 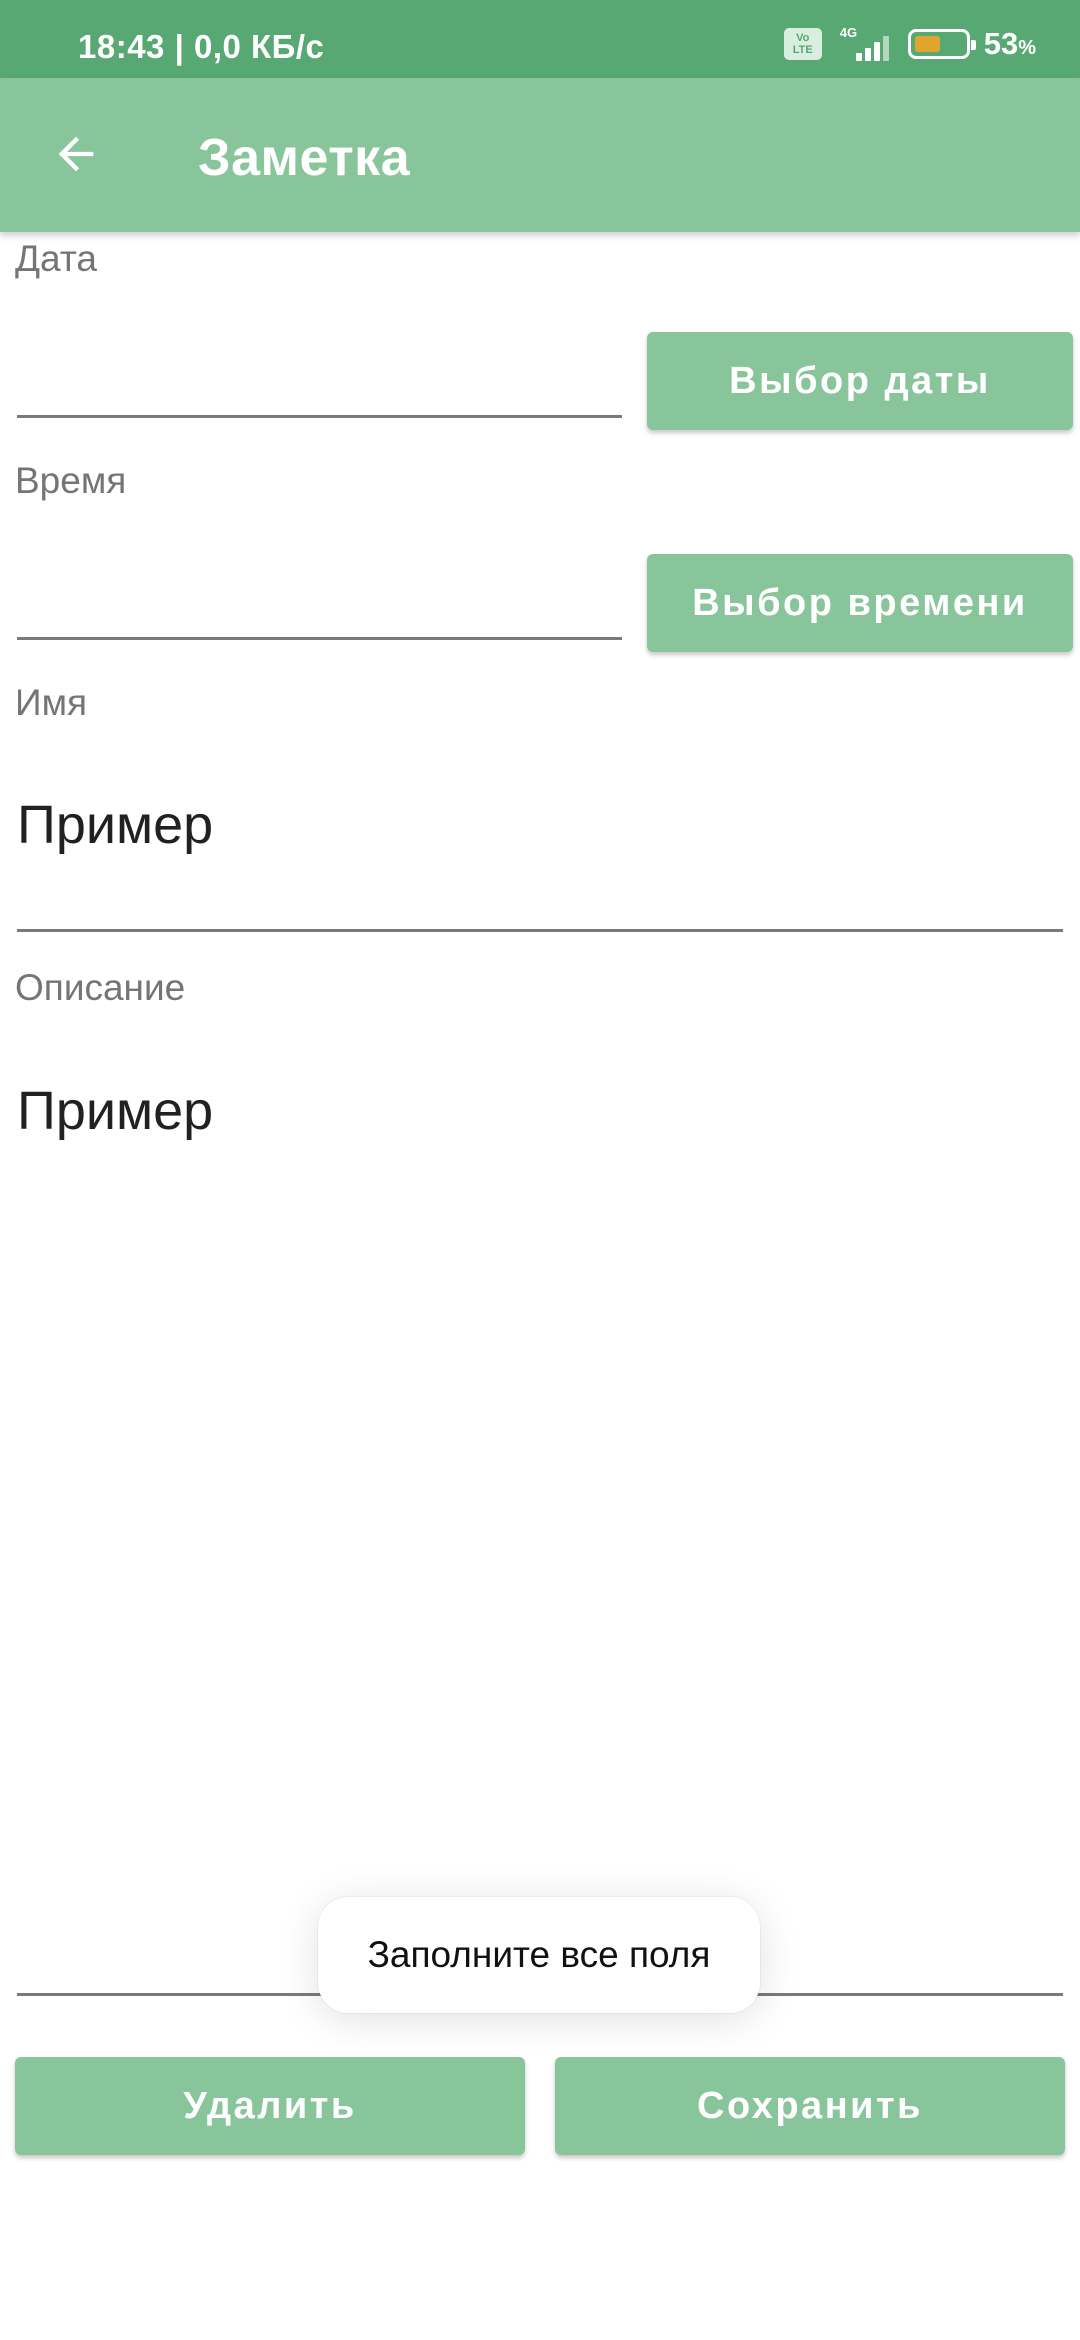 I want to click on time-label: Время, so click(x=71, y=480).